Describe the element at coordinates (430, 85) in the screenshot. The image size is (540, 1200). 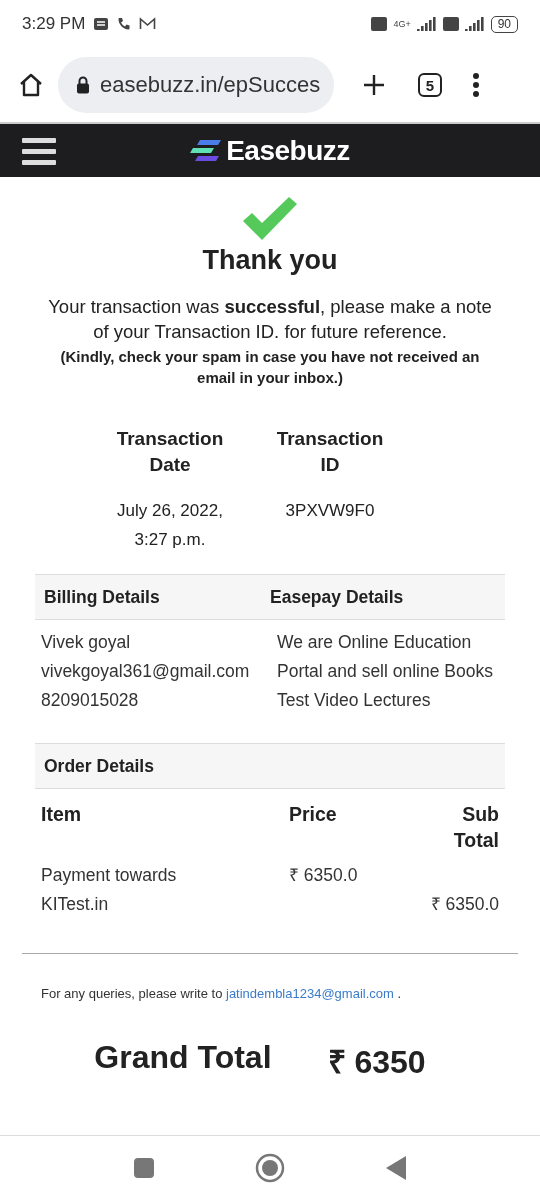
I see `tab-count-button: 5` at that location.